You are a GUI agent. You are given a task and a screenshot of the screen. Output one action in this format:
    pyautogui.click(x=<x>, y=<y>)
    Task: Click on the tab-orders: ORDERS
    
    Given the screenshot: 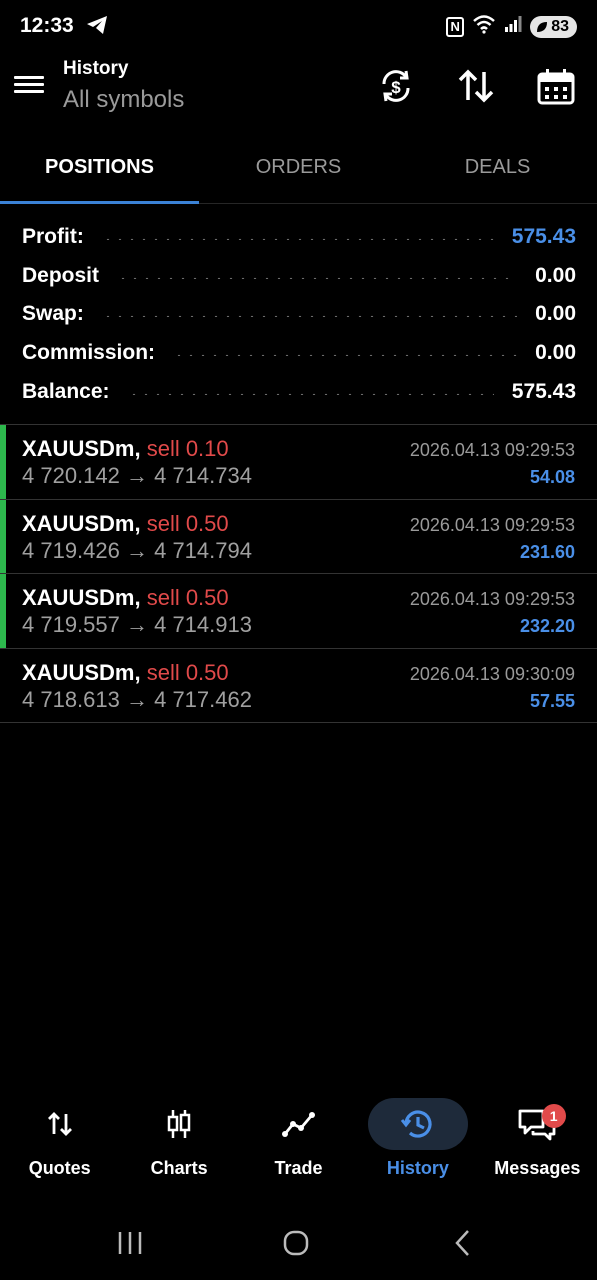 What is the action you would take?
    pyautogui.click(x=298, y=170)
    